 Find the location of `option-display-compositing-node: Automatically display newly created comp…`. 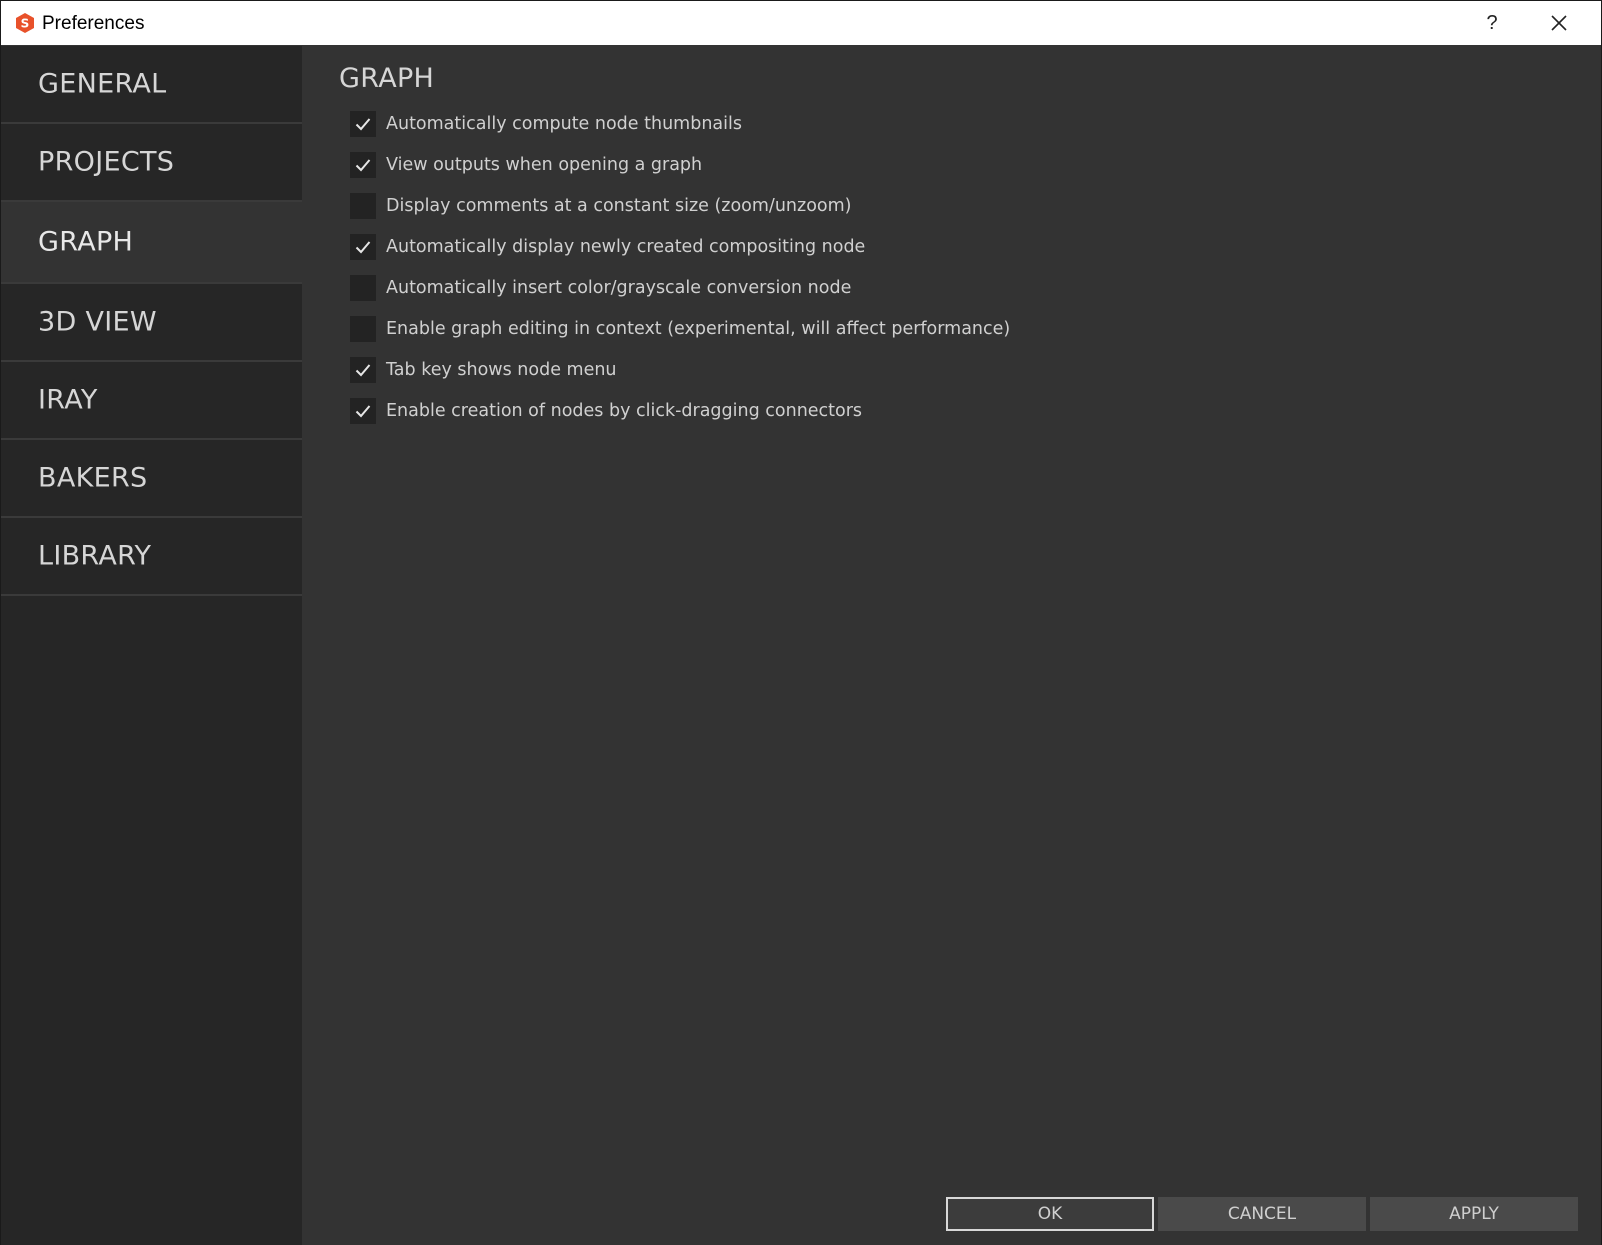

option-display-compositing-node: Automatically display newly created comp… is located at coordinates (607, 247).